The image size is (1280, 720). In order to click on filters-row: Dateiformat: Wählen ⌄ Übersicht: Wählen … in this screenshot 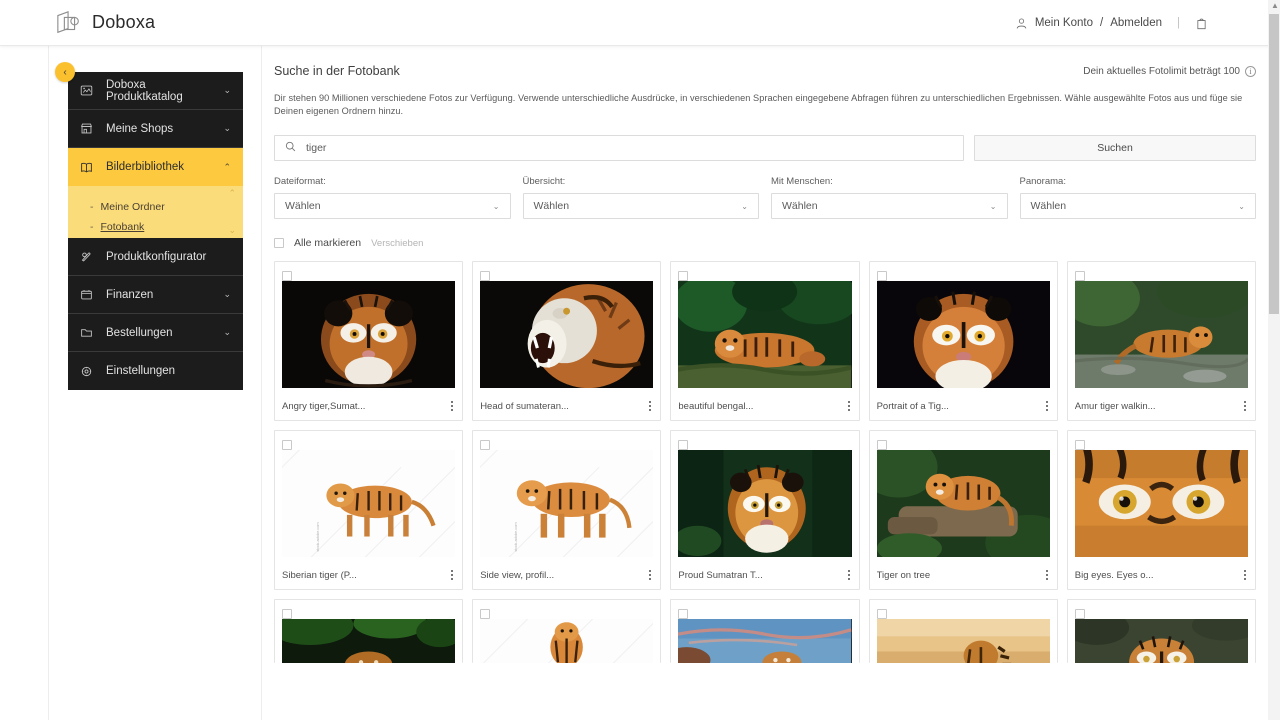, I will do `click(765, 197)`.